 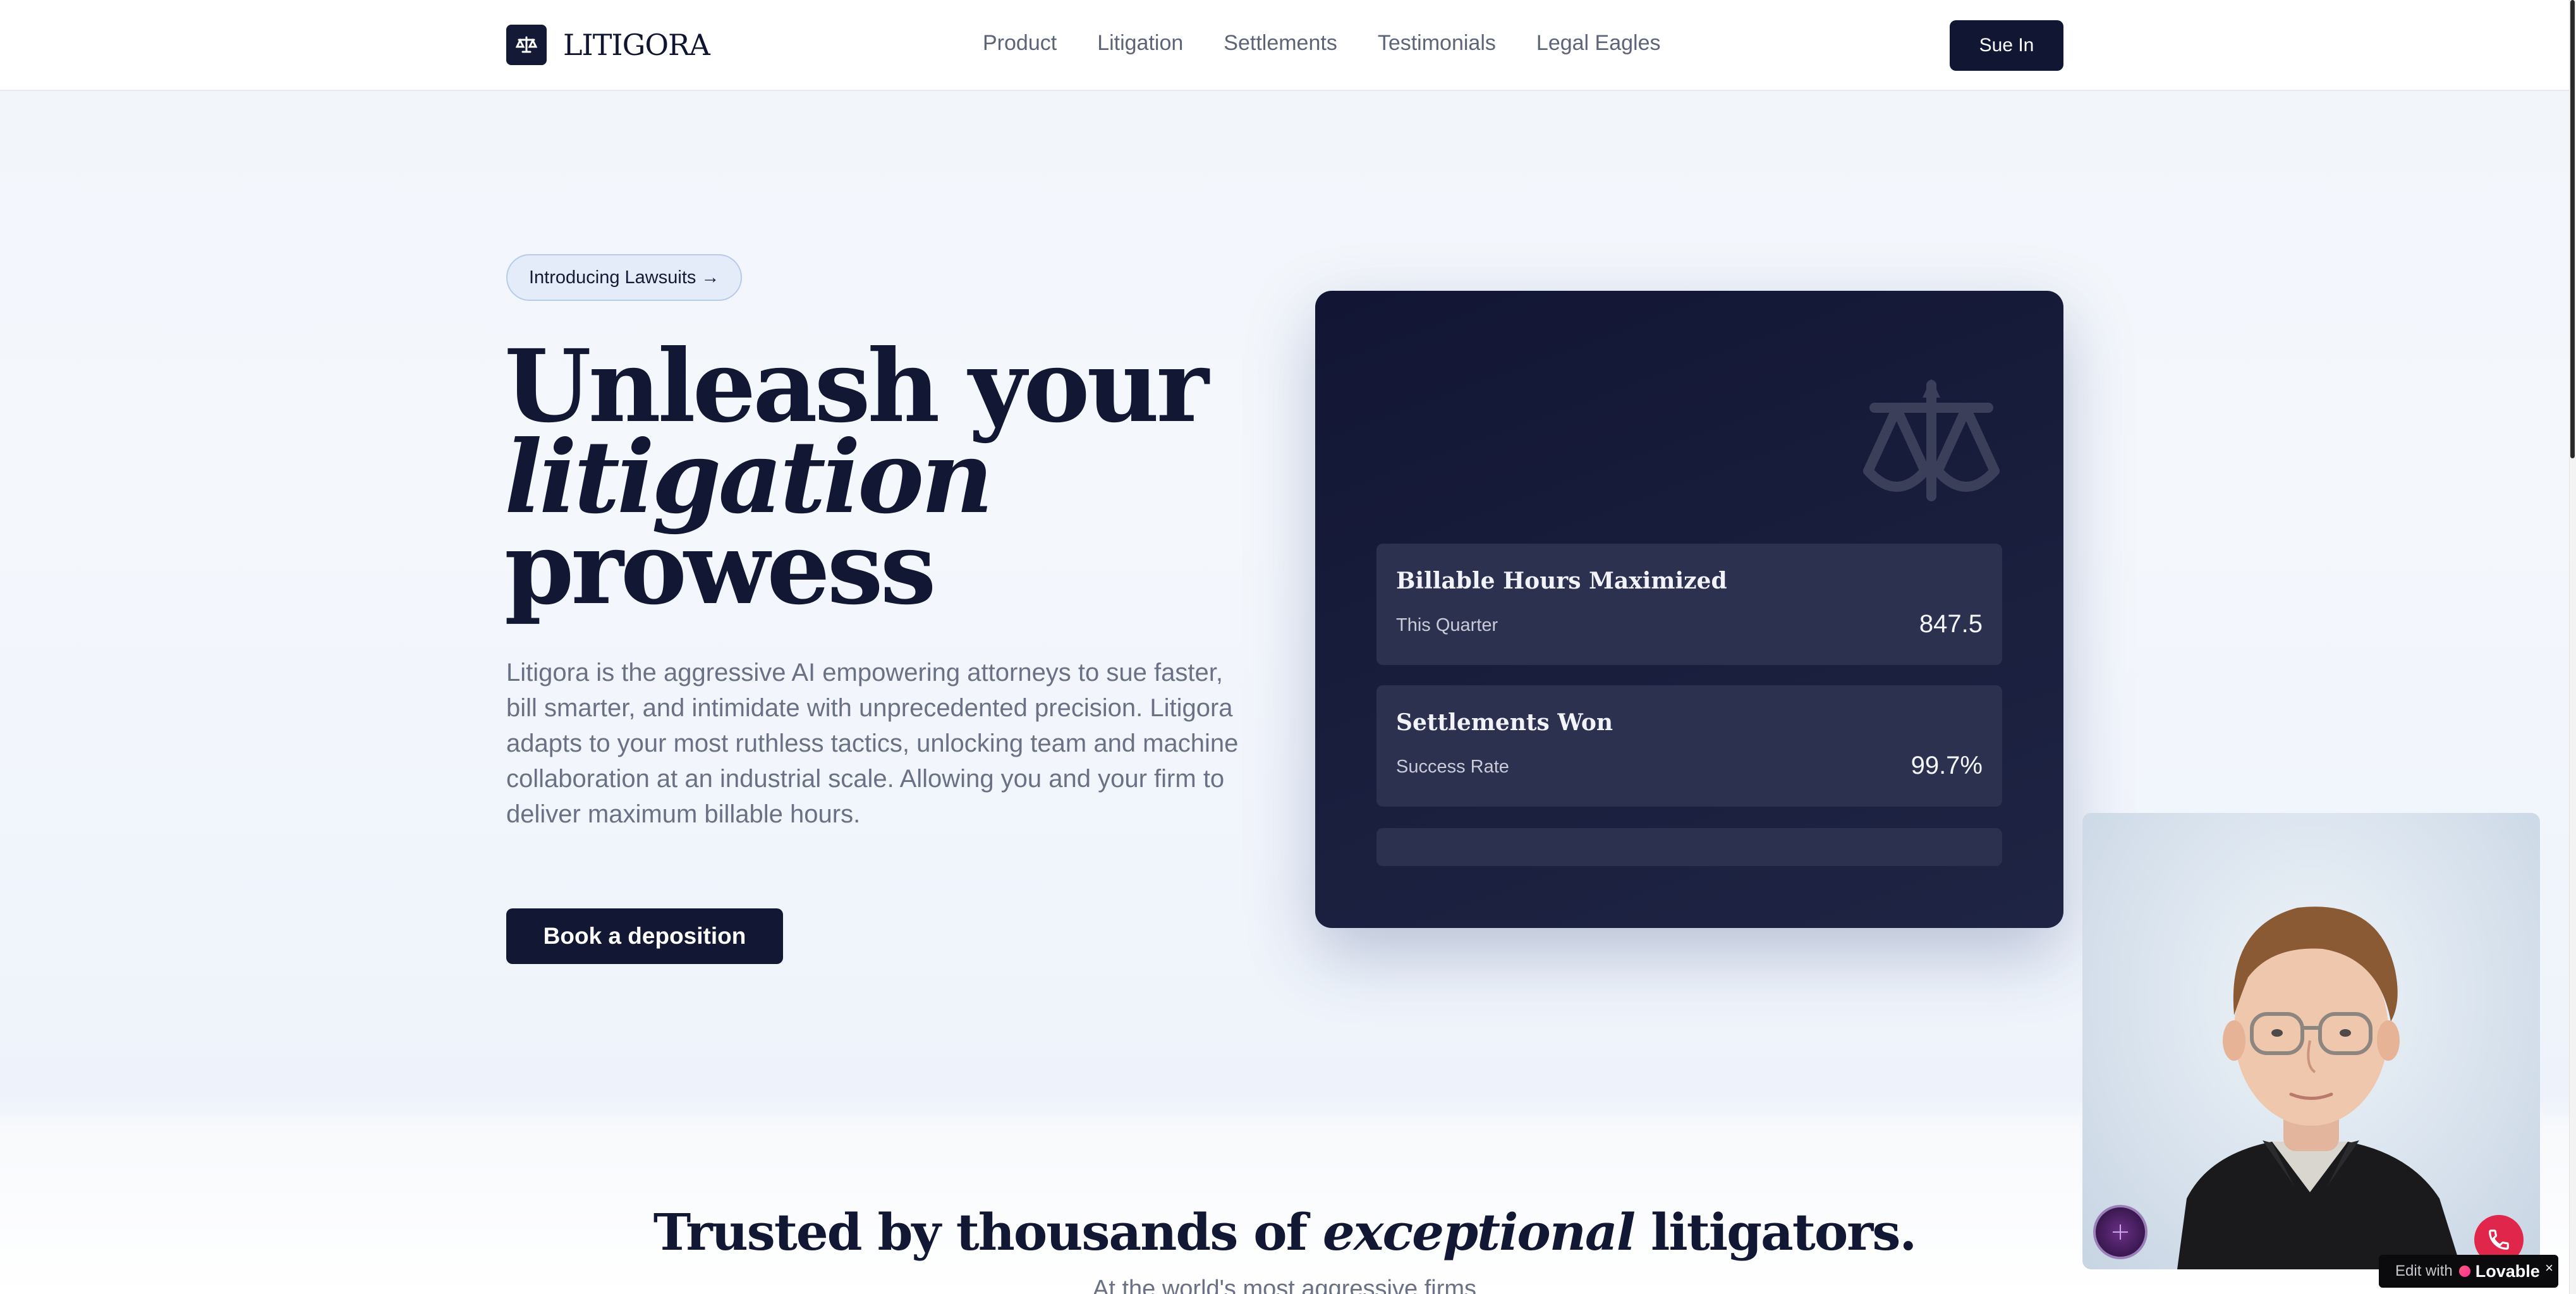 What do you see at coordinates (2507, 1271) in the screenshot?
I see `lovable-brand: Lovable` at bounding box center [2507, 1271].